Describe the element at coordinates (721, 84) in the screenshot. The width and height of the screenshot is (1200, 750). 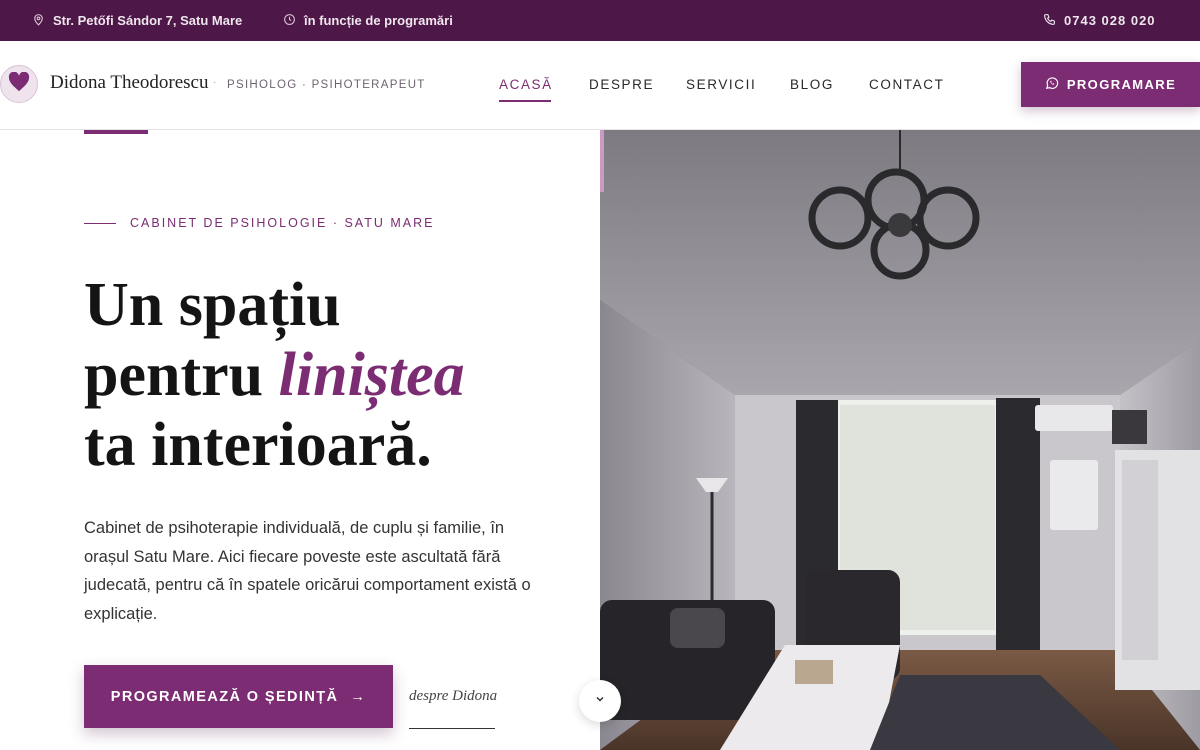
I see `nav-servicii: SERVICII` at that location.